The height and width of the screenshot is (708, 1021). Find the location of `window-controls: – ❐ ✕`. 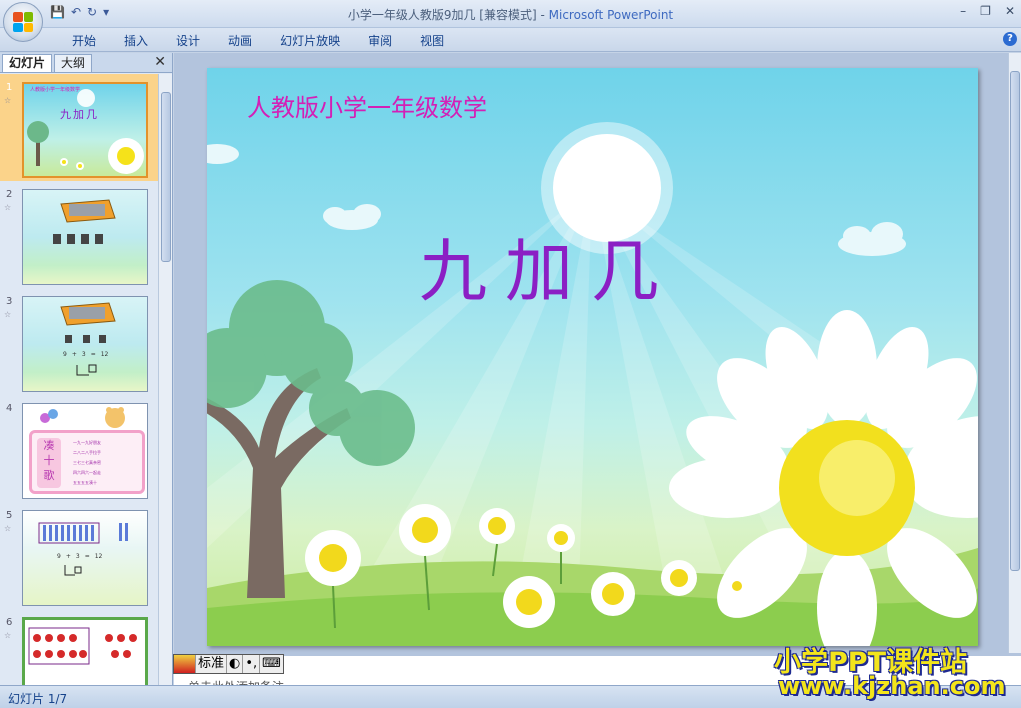

window-controls: – ❐ ✕ is located at coordinates (987, 11).